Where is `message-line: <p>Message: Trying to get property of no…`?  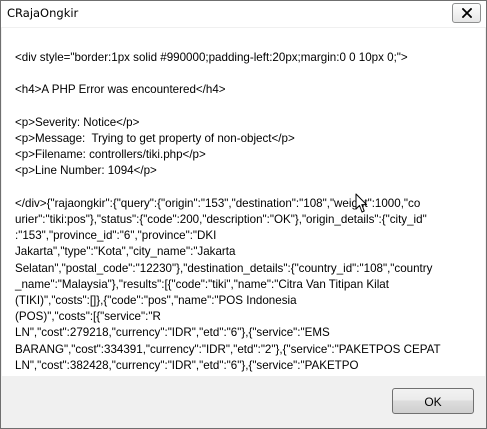
message-line: <p>Message: Trying to get property of no… is located at coordinates (155, 138).